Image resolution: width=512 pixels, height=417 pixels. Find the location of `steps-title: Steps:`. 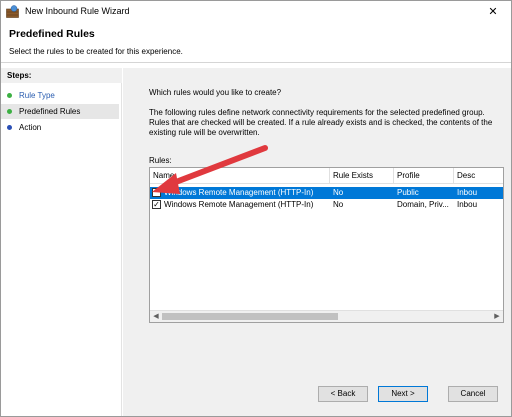

steps-title: Steps: is located at coordinates (61, 75).